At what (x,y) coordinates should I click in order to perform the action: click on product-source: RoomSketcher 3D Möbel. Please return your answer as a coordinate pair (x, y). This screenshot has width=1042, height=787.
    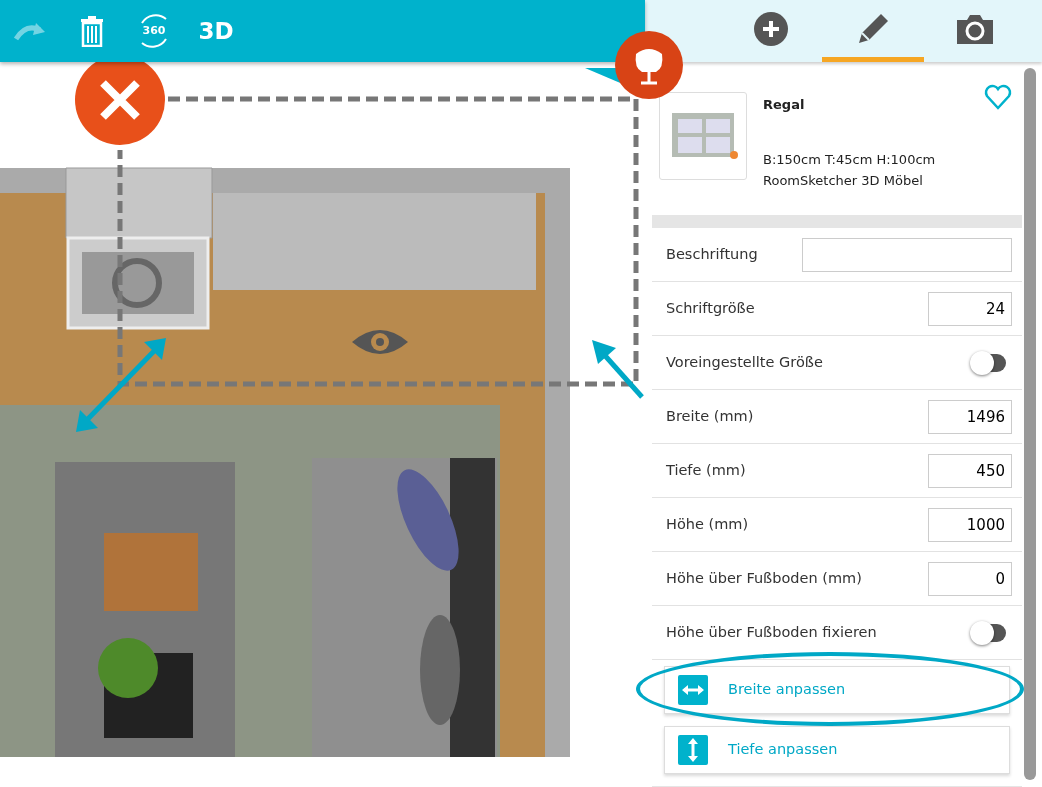
    Looking at the image, I should click on (843, 180).